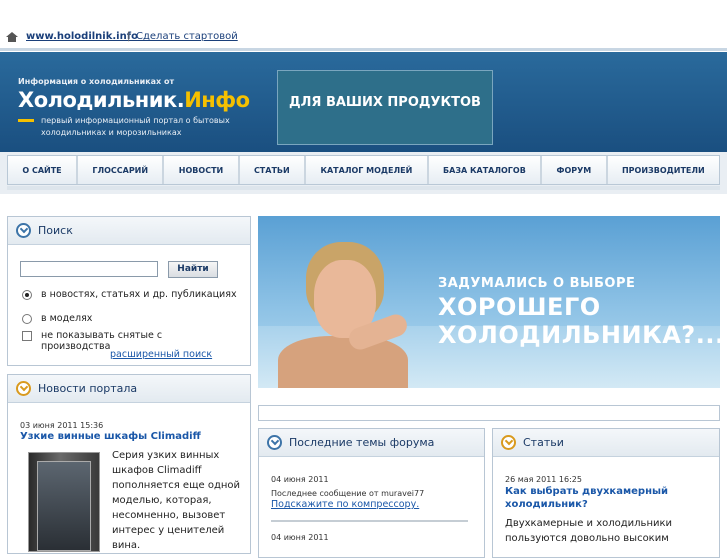 The width and height of the screenshot is (727, 558). Describe the element at coordinates (363, 26) in the screenshot. I see `top-bar: www.holodilnik.info | Сделать стартовой` at that location.